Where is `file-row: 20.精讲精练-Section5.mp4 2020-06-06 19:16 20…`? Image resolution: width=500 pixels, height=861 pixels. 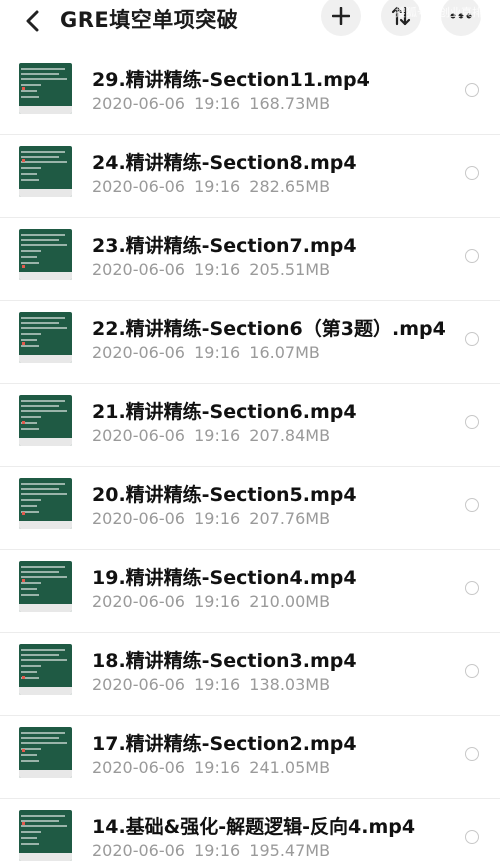 file-row: 20.精讲精练-Section5.mp4 2020-06-06 19:16 20… is located at coordinates (250, 508).